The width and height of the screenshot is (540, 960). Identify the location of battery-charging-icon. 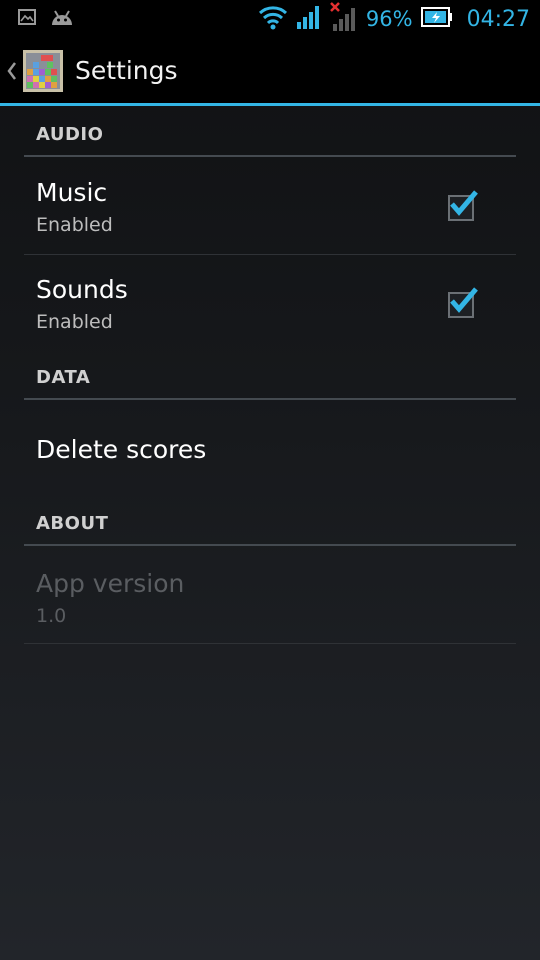
(436, 19).